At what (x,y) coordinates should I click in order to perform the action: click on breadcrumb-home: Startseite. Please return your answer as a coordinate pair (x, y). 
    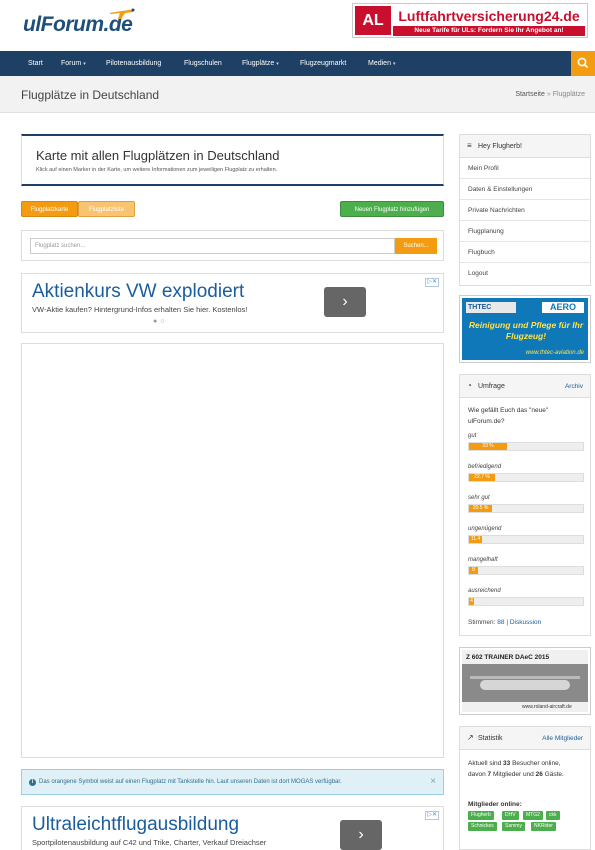
    Looking at the image, I should click on (530, 94).